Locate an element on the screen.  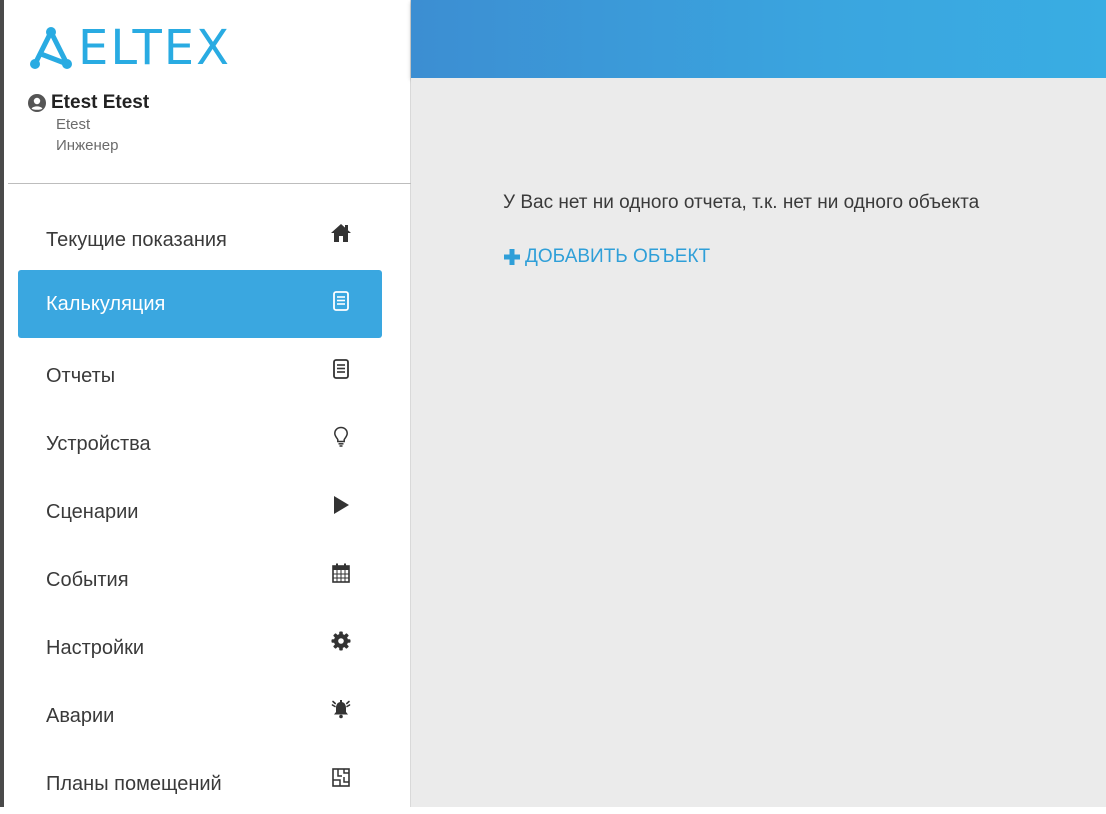
plus-icon is located at coordinates (512, 257).